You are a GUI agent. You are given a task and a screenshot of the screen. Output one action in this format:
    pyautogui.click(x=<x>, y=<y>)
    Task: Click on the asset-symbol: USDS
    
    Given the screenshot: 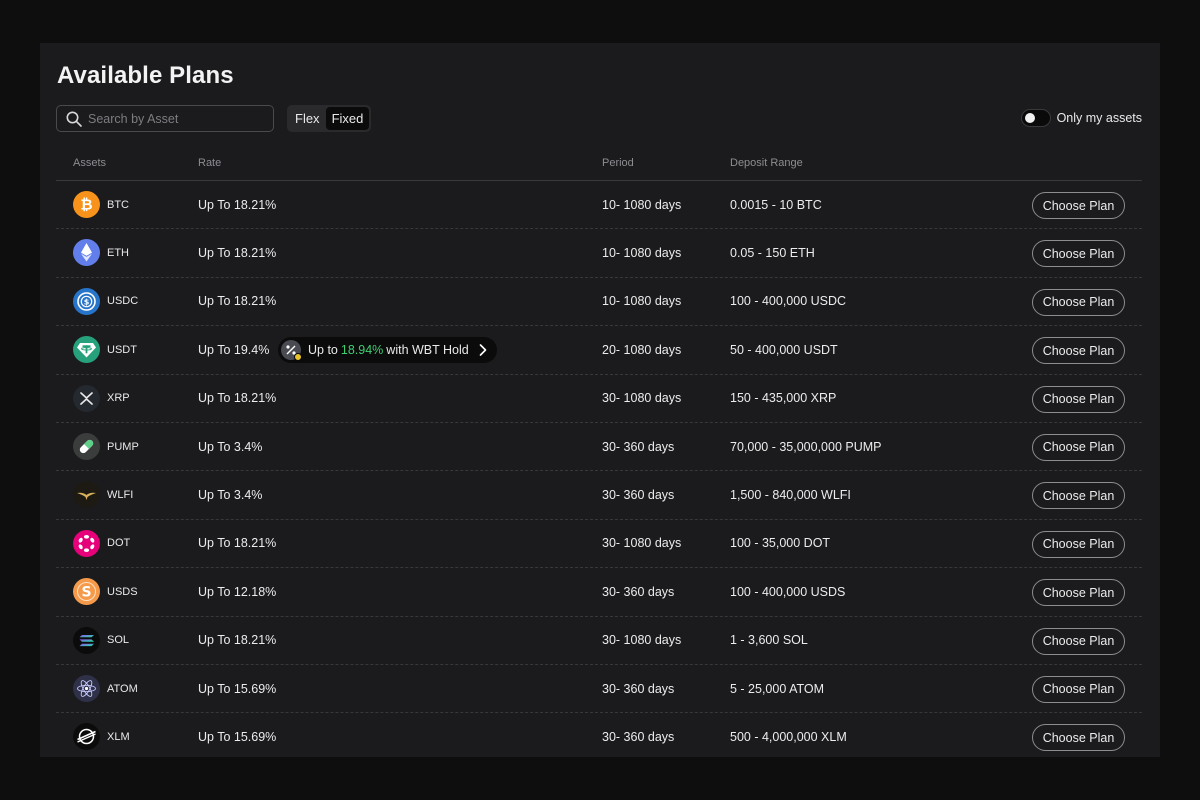 What is the action you would take?
    pyautogui.click(x=122, y=591)
    